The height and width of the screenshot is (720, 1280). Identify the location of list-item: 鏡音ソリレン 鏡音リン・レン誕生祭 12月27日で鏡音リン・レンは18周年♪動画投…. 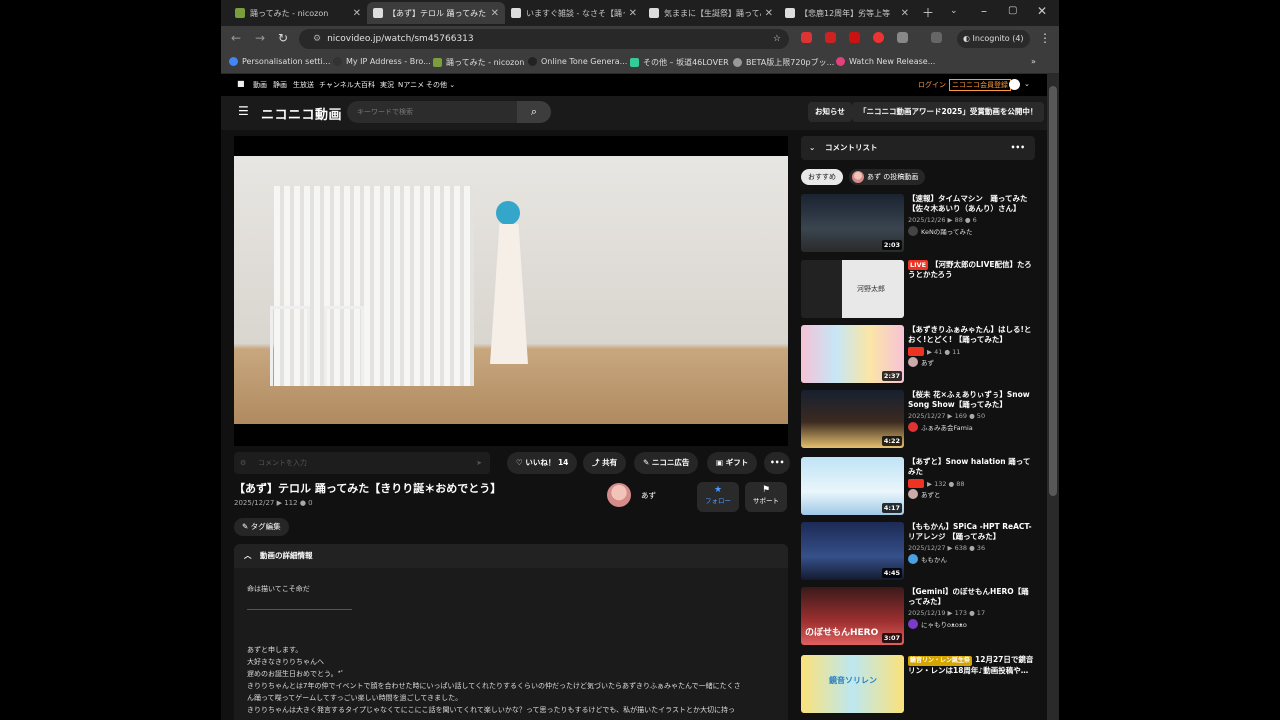
(918, 685).